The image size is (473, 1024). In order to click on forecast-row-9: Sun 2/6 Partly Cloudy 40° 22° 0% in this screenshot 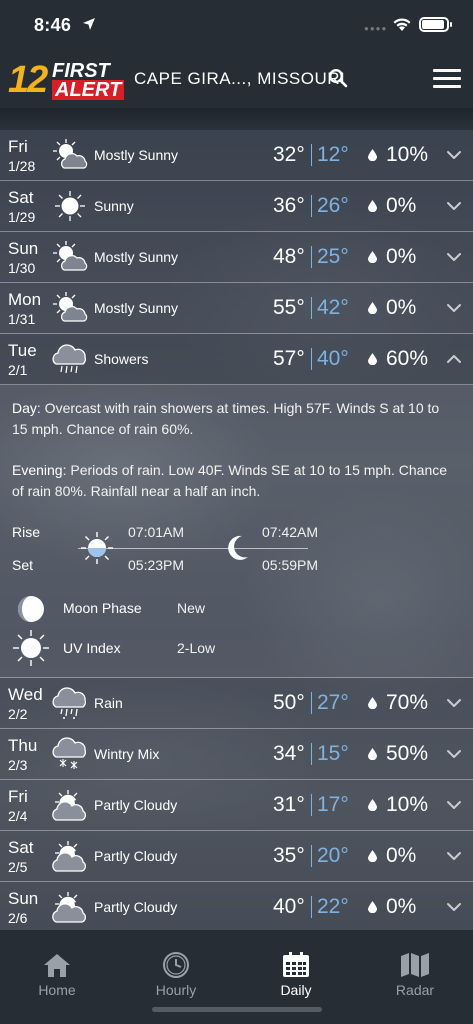, I will do `click(236, 907)`.